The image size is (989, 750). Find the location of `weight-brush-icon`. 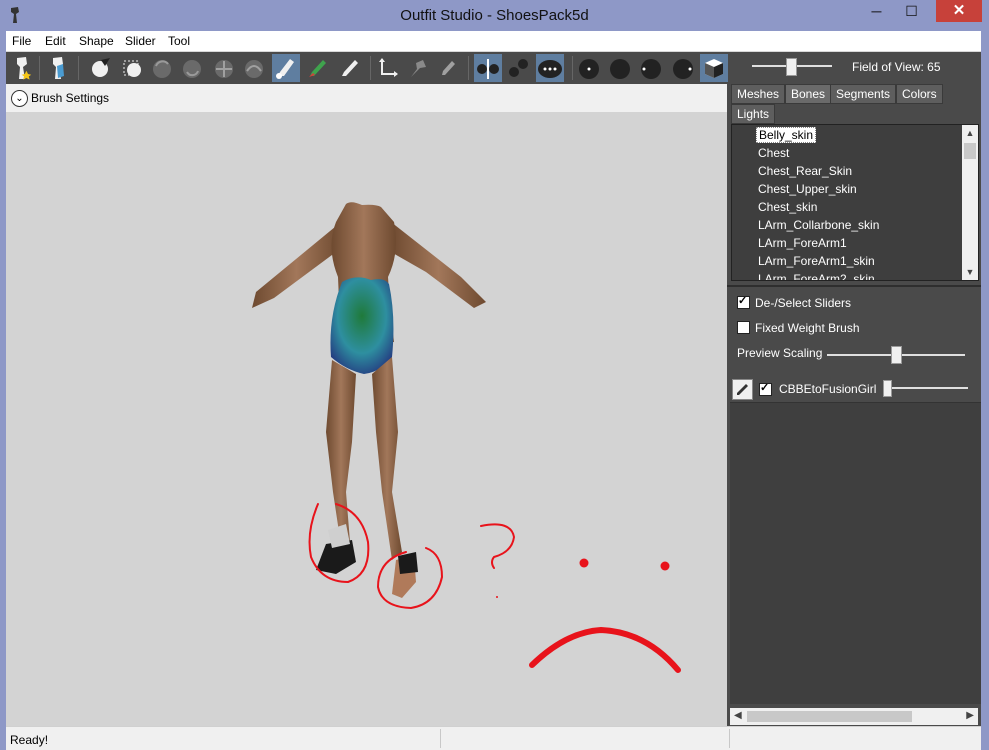

weight-brush-icon is located at coordinates (286, 68).